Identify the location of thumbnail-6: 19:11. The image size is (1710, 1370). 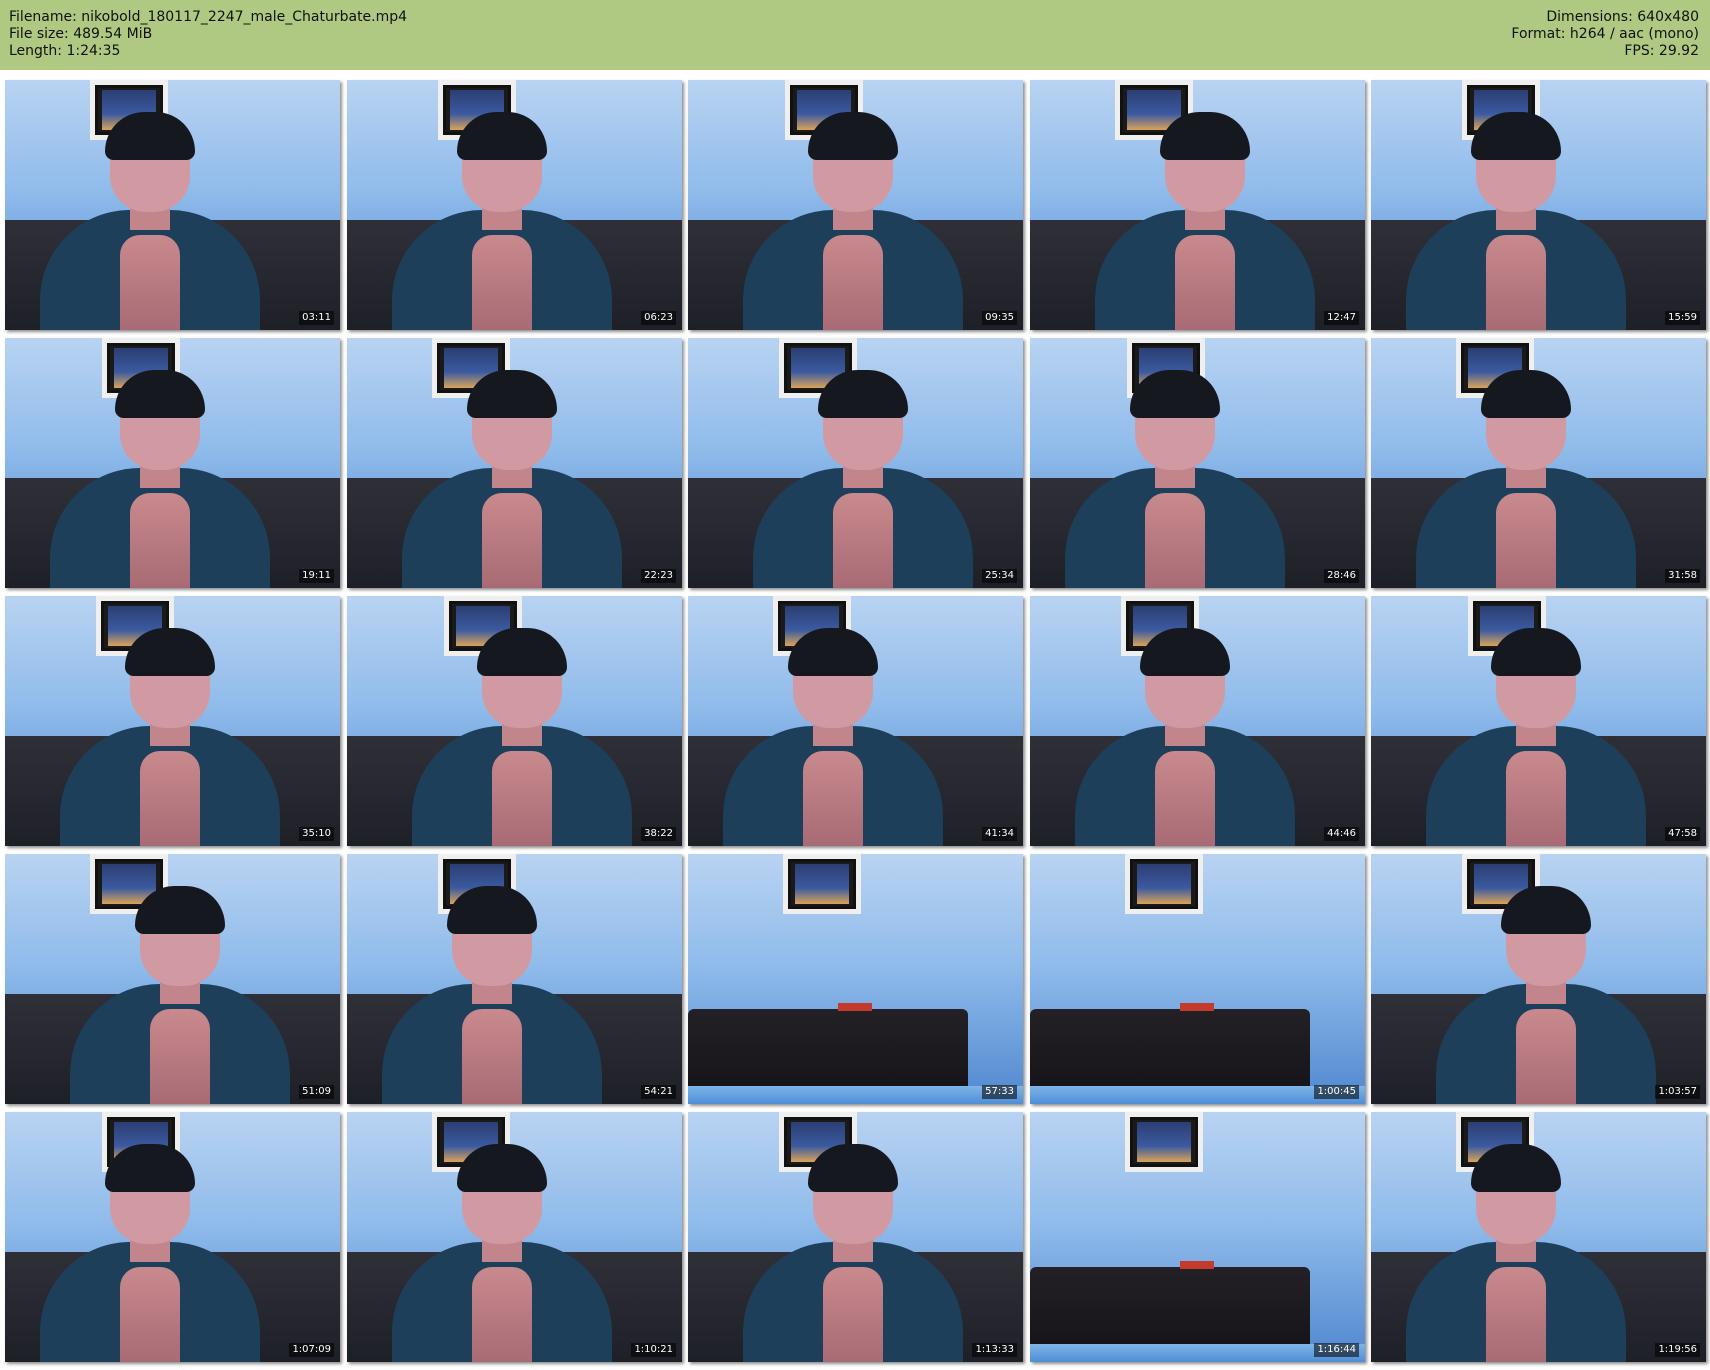
(172, 463).